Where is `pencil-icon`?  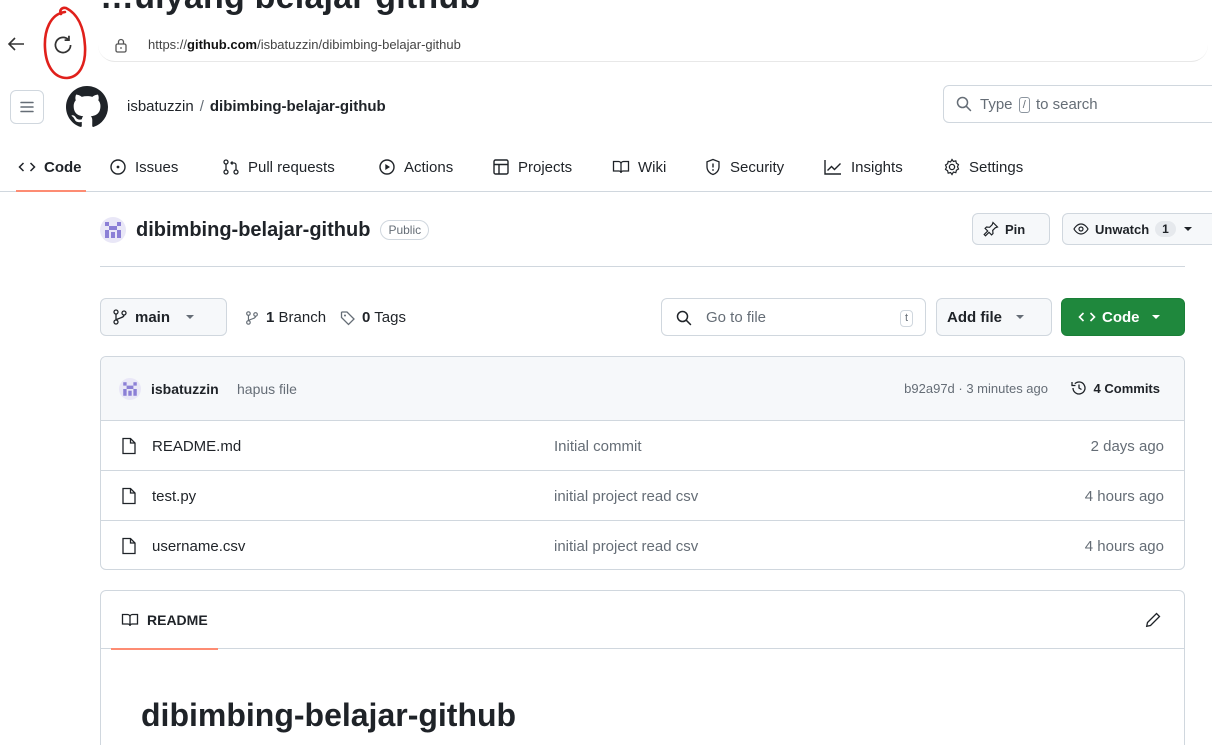
pencil-icon is located at coordinates (1153, 620).